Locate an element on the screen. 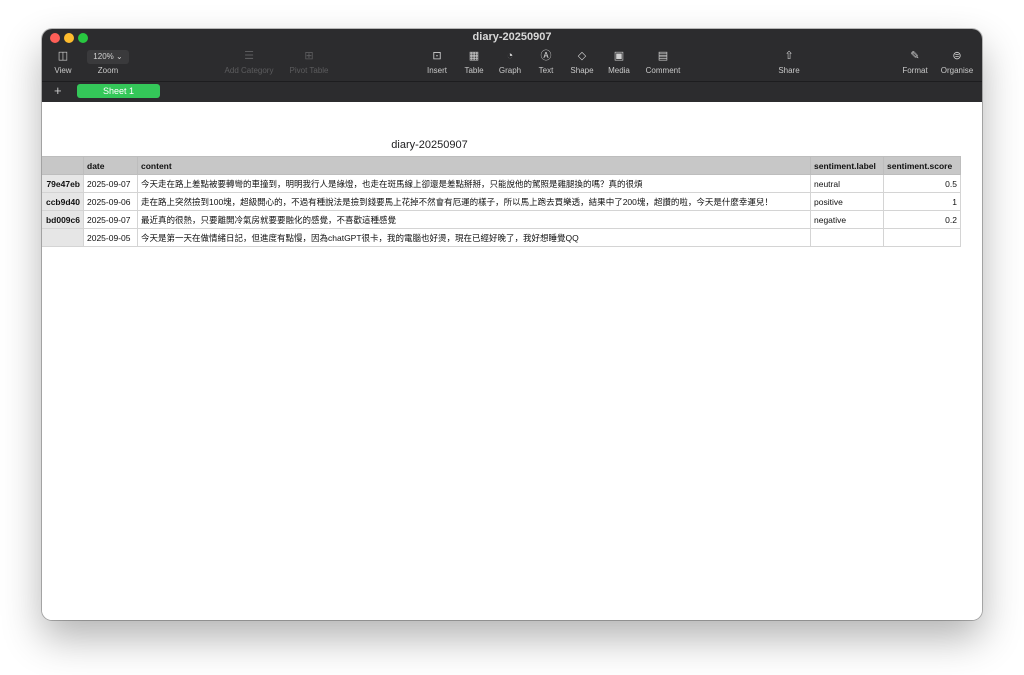 This screenshot has height=675, width=1024. date-cell: 2025-09-05 is located at coordinates (110, 237).